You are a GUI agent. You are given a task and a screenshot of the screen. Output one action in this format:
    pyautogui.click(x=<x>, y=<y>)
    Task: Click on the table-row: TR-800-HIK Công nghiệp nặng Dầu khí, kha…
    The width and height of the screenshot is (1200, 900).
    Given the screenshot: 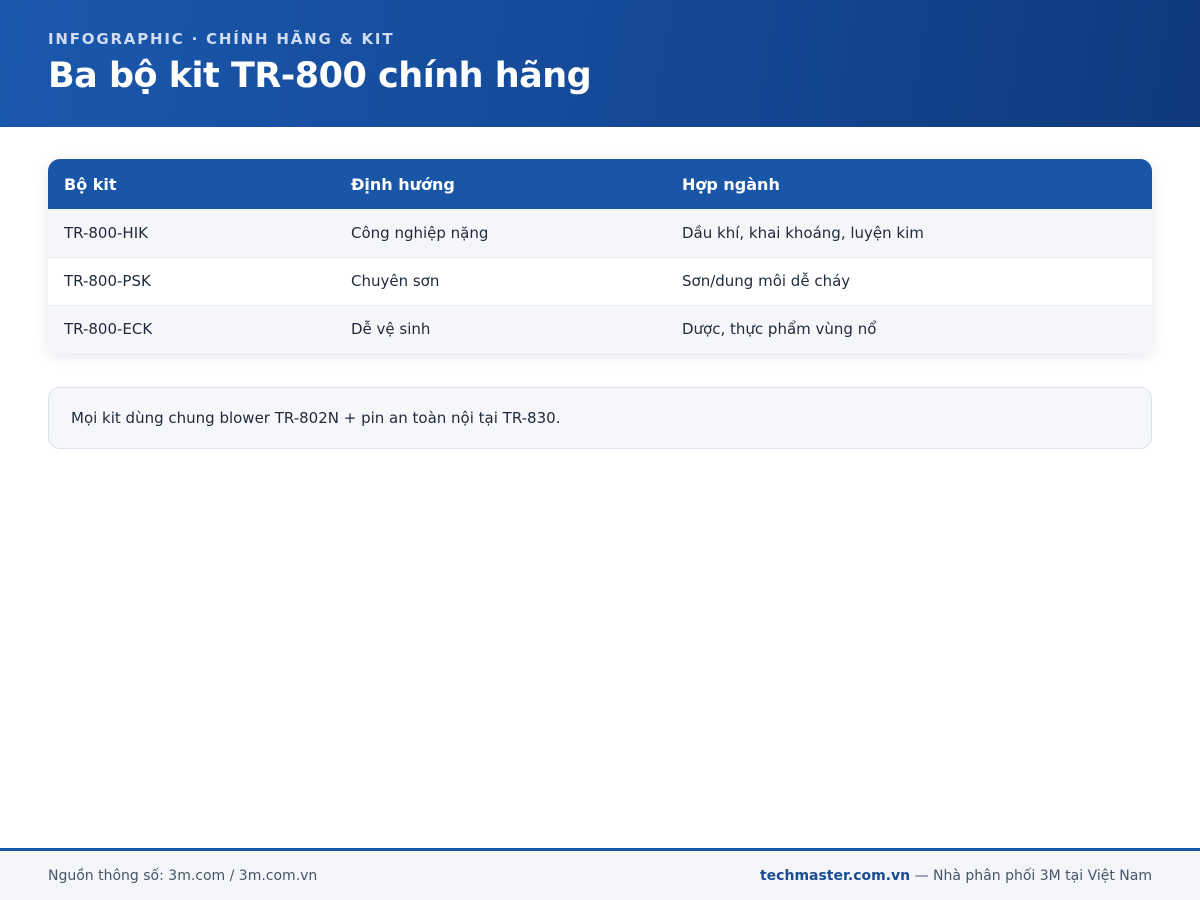 What is the action you would take?
    pyautogui.click(x=600, y=233)
    